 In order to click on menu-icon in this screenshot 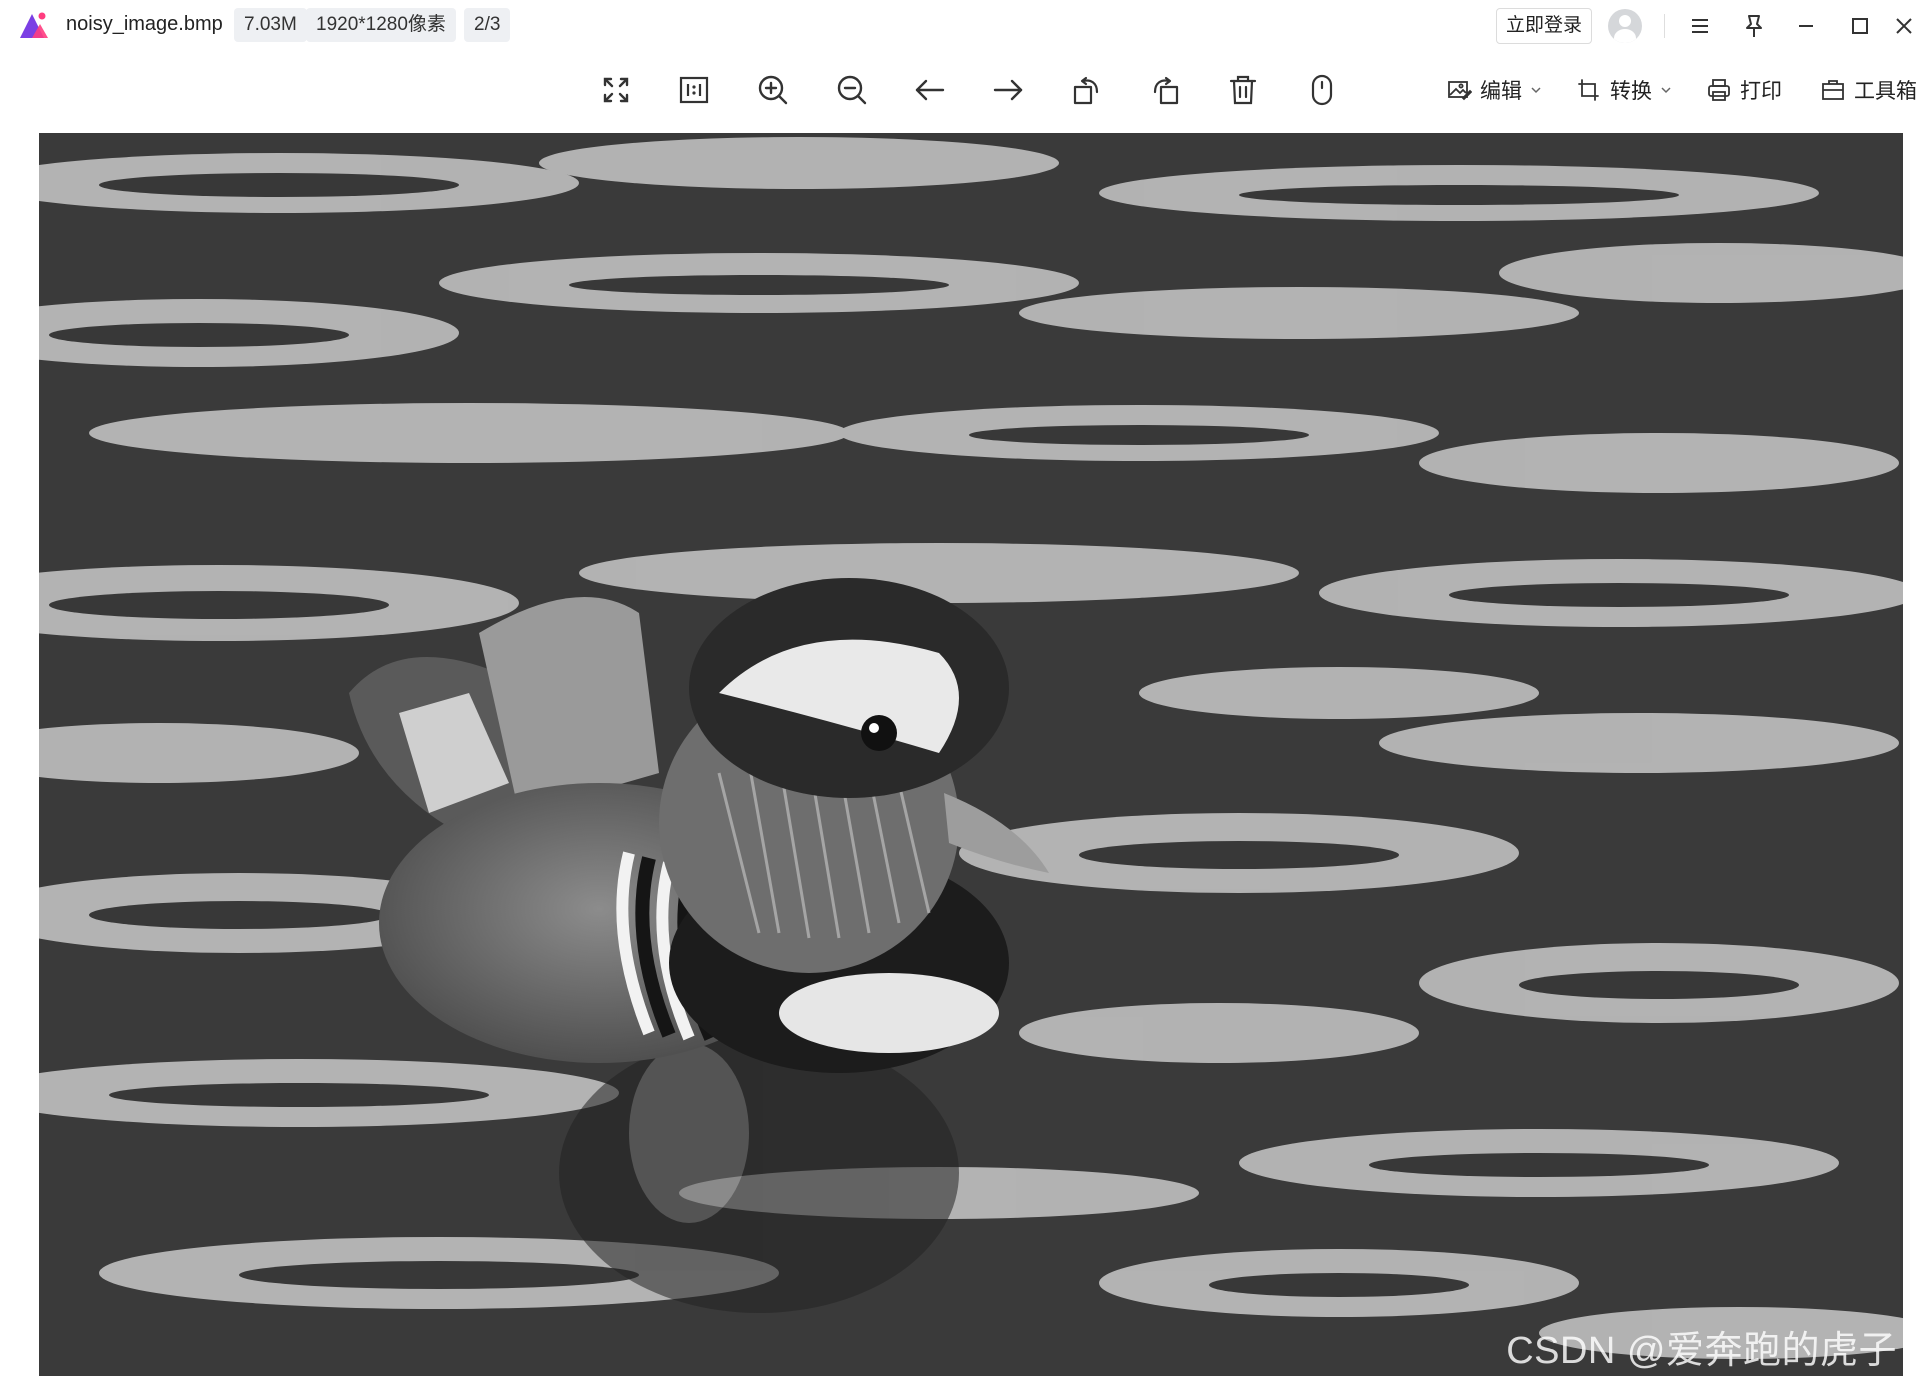, I will do `click(1700, 26)`.